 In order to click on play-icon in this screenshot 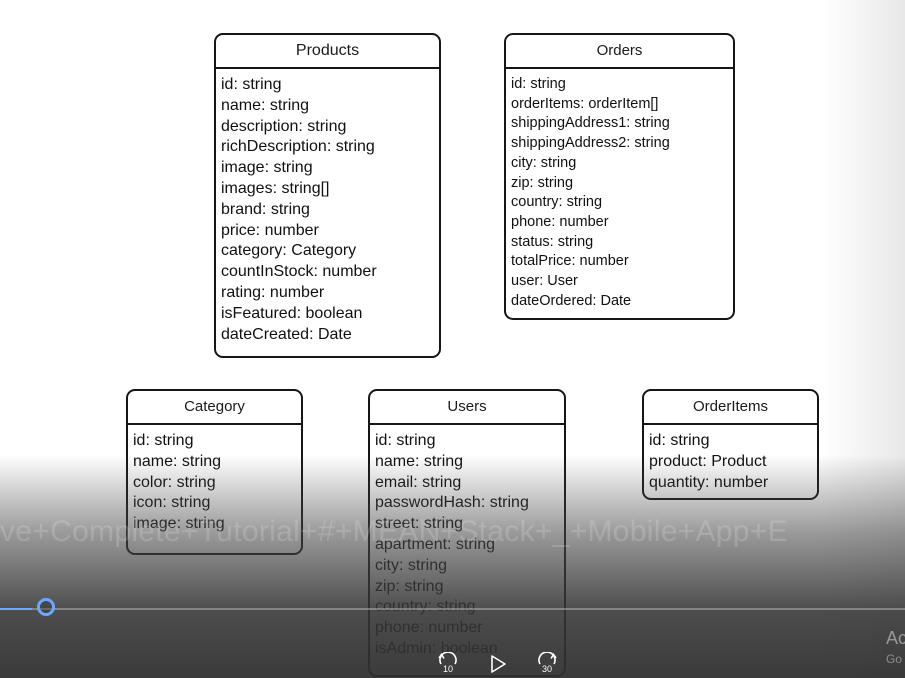, I will do `click(498, 664)`.